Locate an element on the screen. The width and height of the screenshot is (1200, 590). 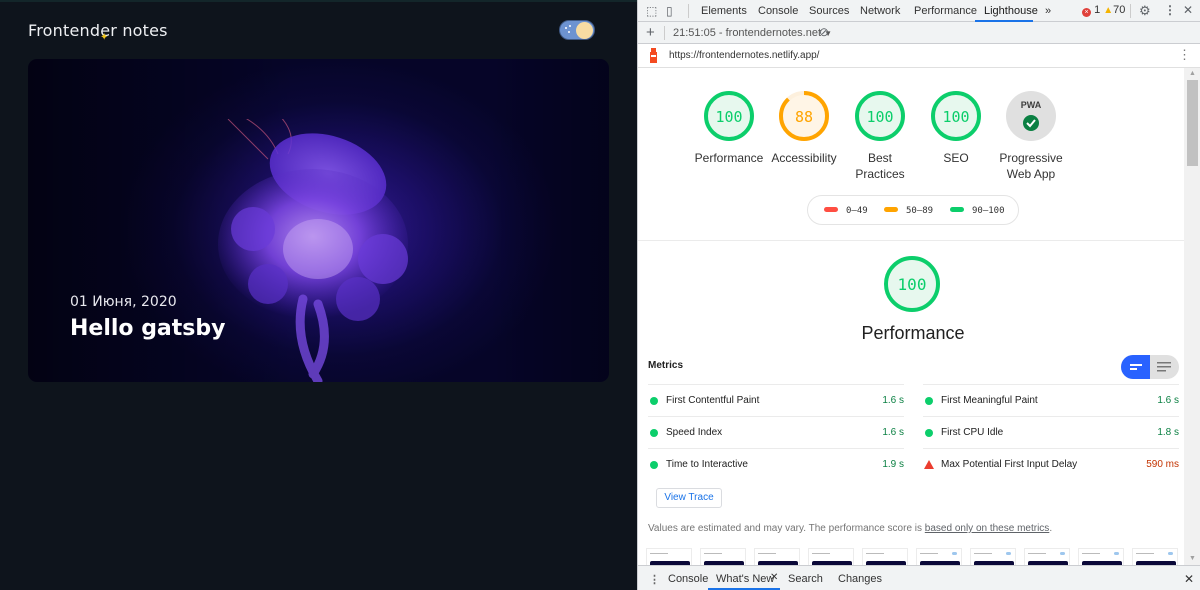
metric-value: 1.8 s is located at coordinates (1168, 432).